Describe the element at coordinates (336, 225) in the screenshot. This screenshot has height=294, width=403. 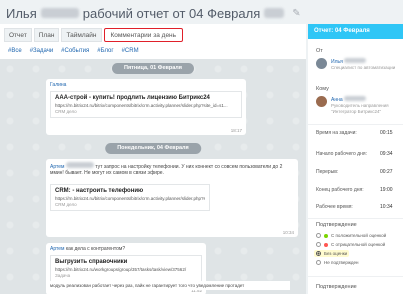
I see `confirmation-label: Подтверждение` at that location.